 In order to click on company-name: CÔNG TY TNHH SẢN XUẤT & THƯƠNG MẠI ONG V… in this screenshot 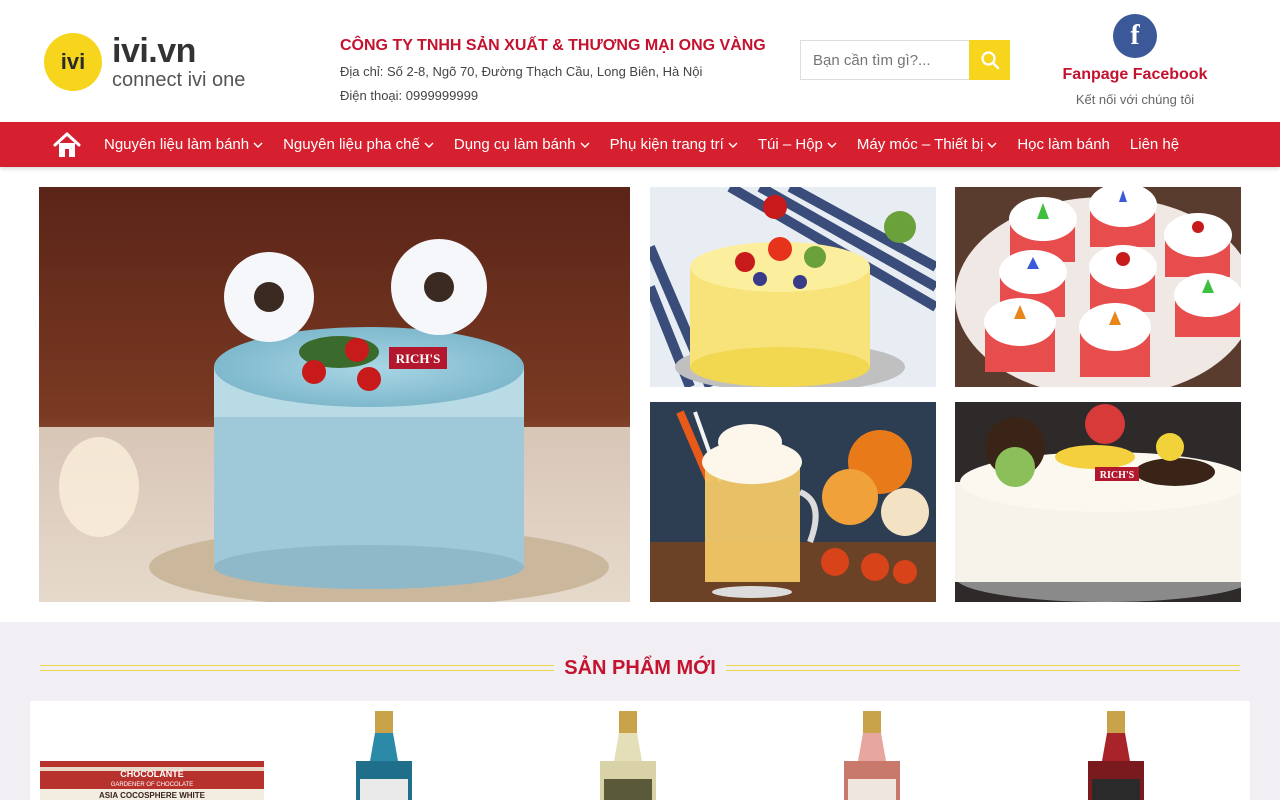, I will do `click(553, 45)`.